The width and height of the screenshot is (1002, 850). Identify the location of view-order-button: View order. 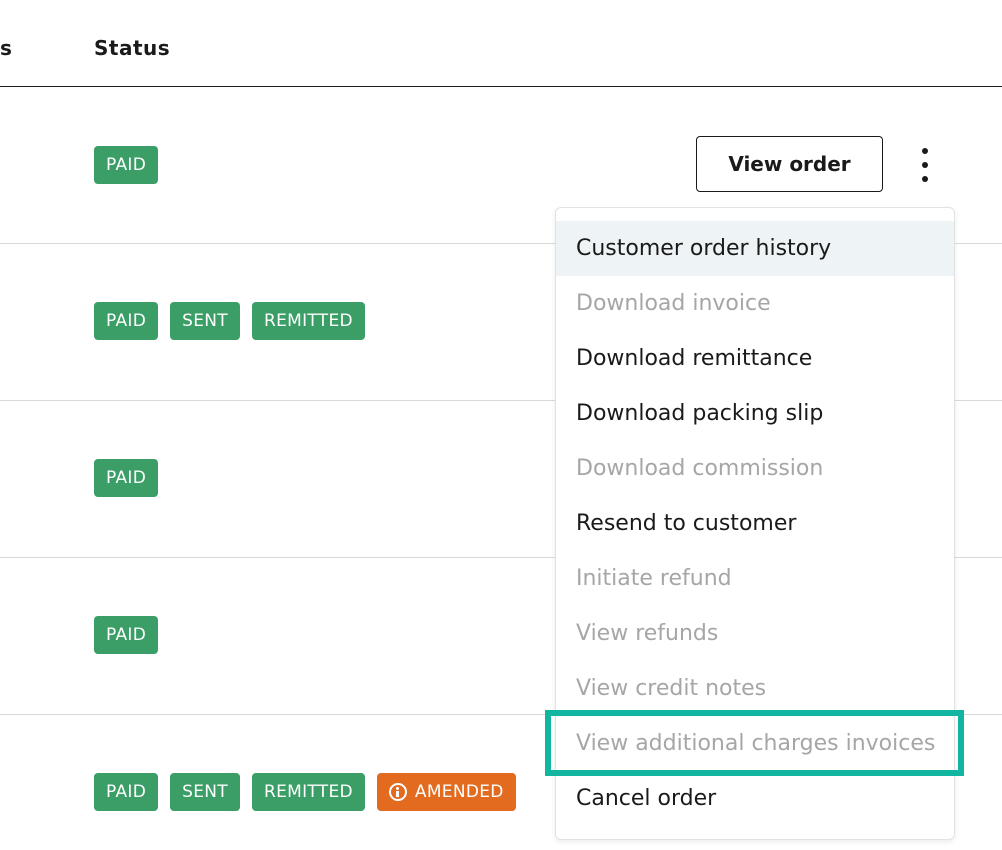
(789, 164).